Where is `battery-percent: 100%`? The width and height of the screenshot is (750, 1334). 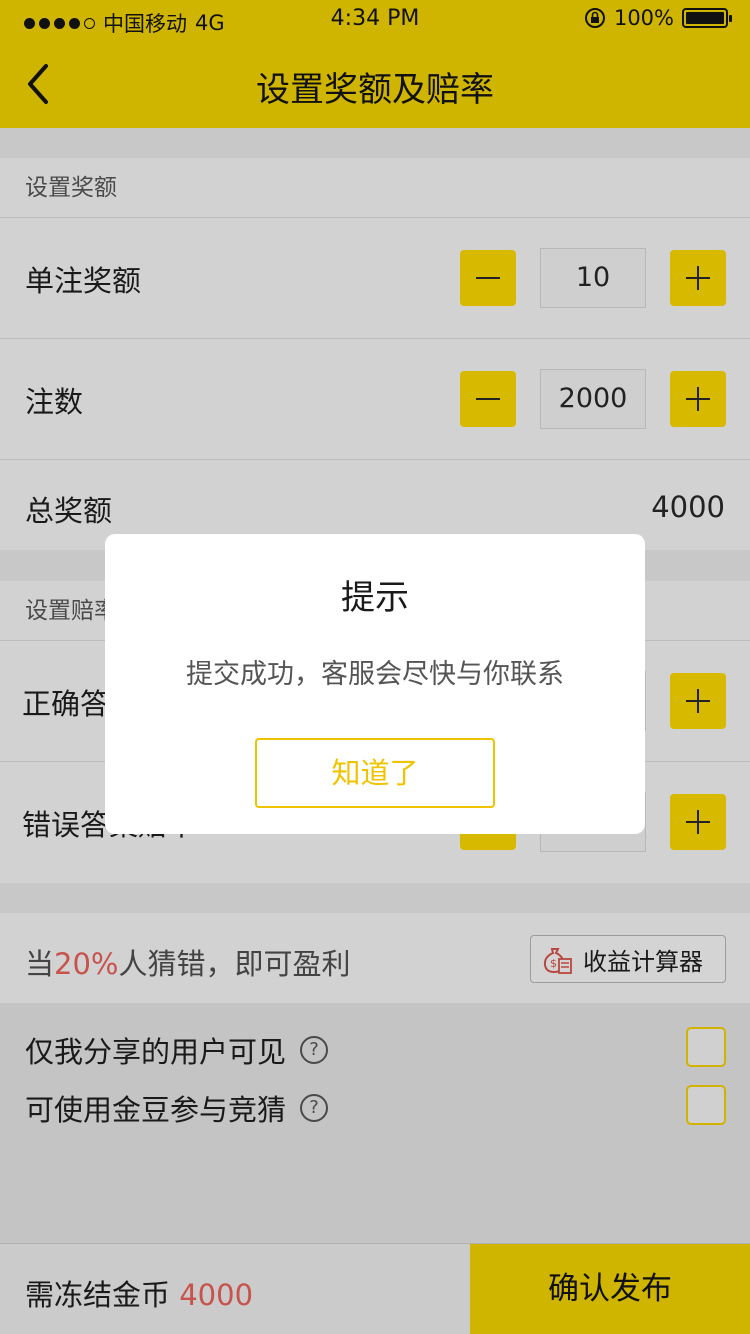 battery-percent: 100% is located at coordinates (643, 18).